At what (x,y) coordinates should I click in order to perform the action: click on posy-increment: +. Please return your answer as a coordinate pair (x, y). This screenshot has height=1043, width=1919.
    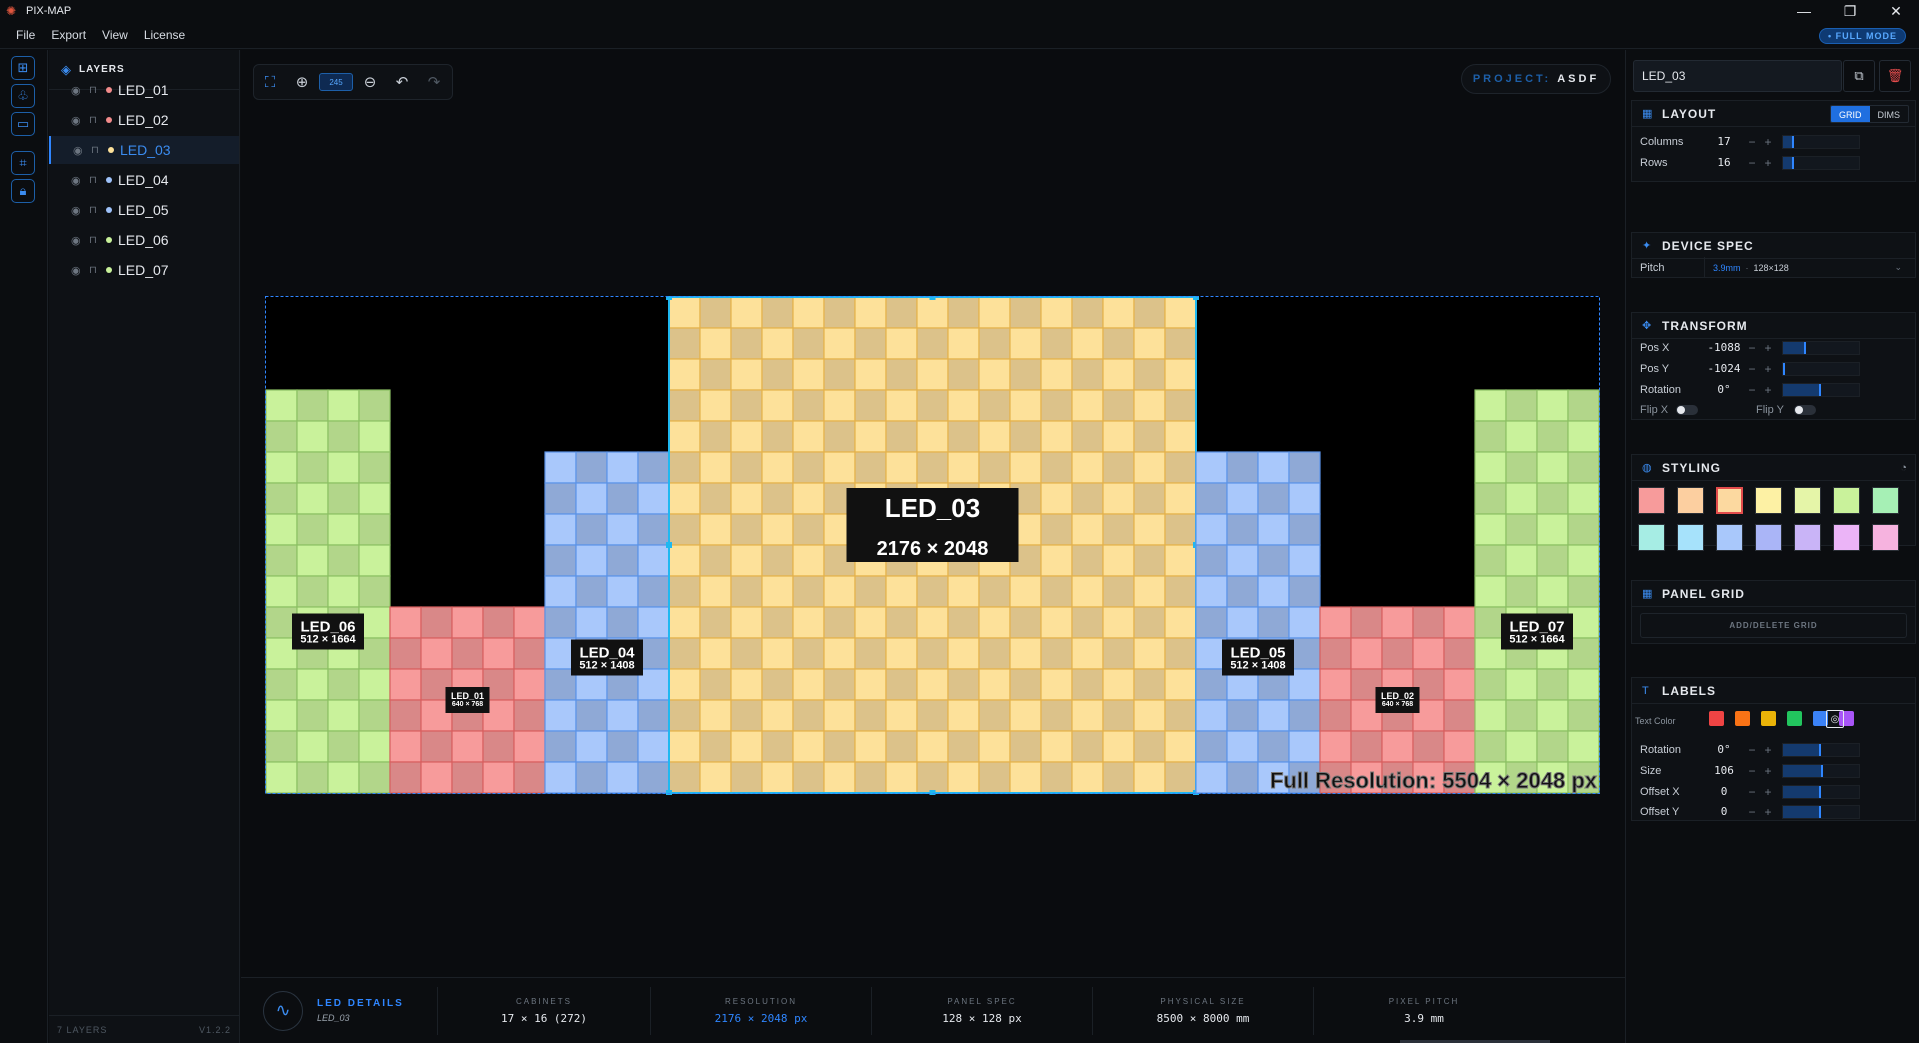
    Looking at the image, I should click on (1768, 369).